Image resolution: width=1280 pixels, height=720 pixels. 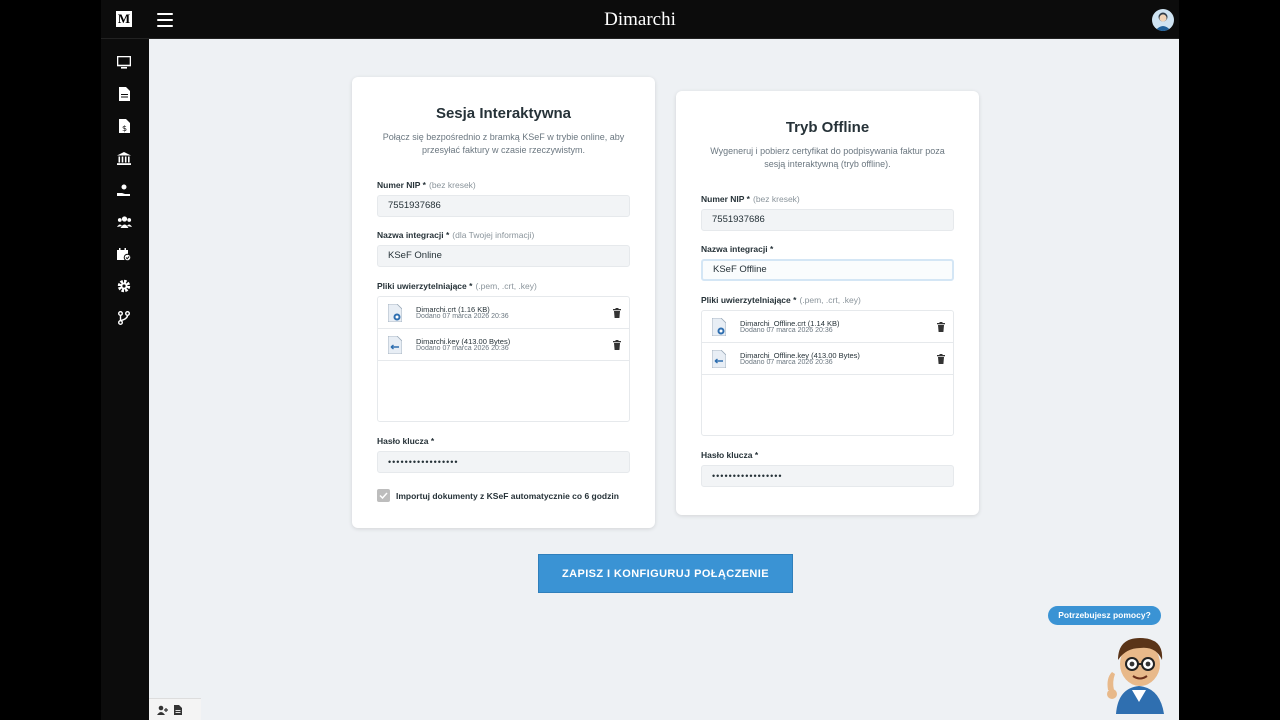 I want to click on sidebar-item-payments, so click(x=124, y=190).